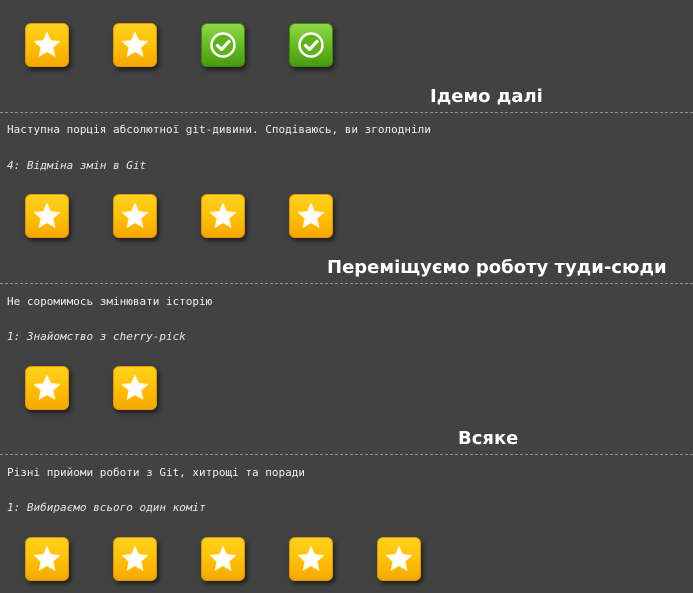 This screenshot has width=693, height=593. Describe the element at coordinates (488, 438) in the screenshot. I see `sequence-title: Всяке` at that location.